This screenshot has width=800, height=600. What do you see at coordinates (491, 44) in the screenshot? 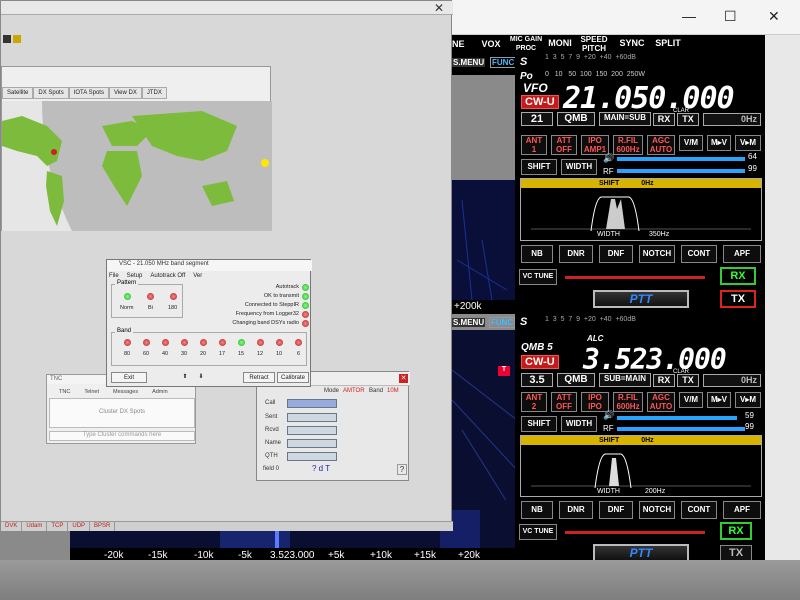
I see `vox-button: VOX` at bounding box center [491, 44].